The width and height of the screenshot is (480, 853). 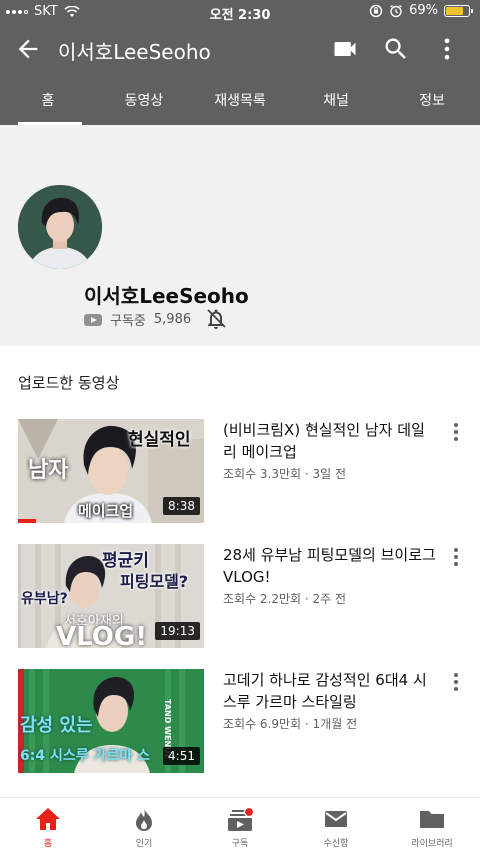 What do you see at coordinates (376, 10) in the screenshot?
I see `orientation-lock-icon` at bounding box center [376, 10].